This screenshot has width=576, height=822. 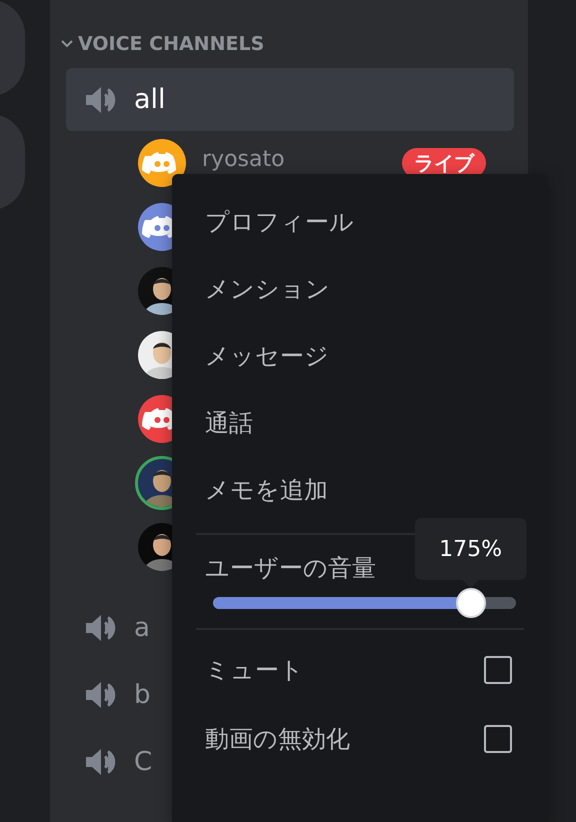 What do you see at coordinates (254, 670) in the screenshot?
I see `toggle-label: ミュート` at bounding box center [254, 670].